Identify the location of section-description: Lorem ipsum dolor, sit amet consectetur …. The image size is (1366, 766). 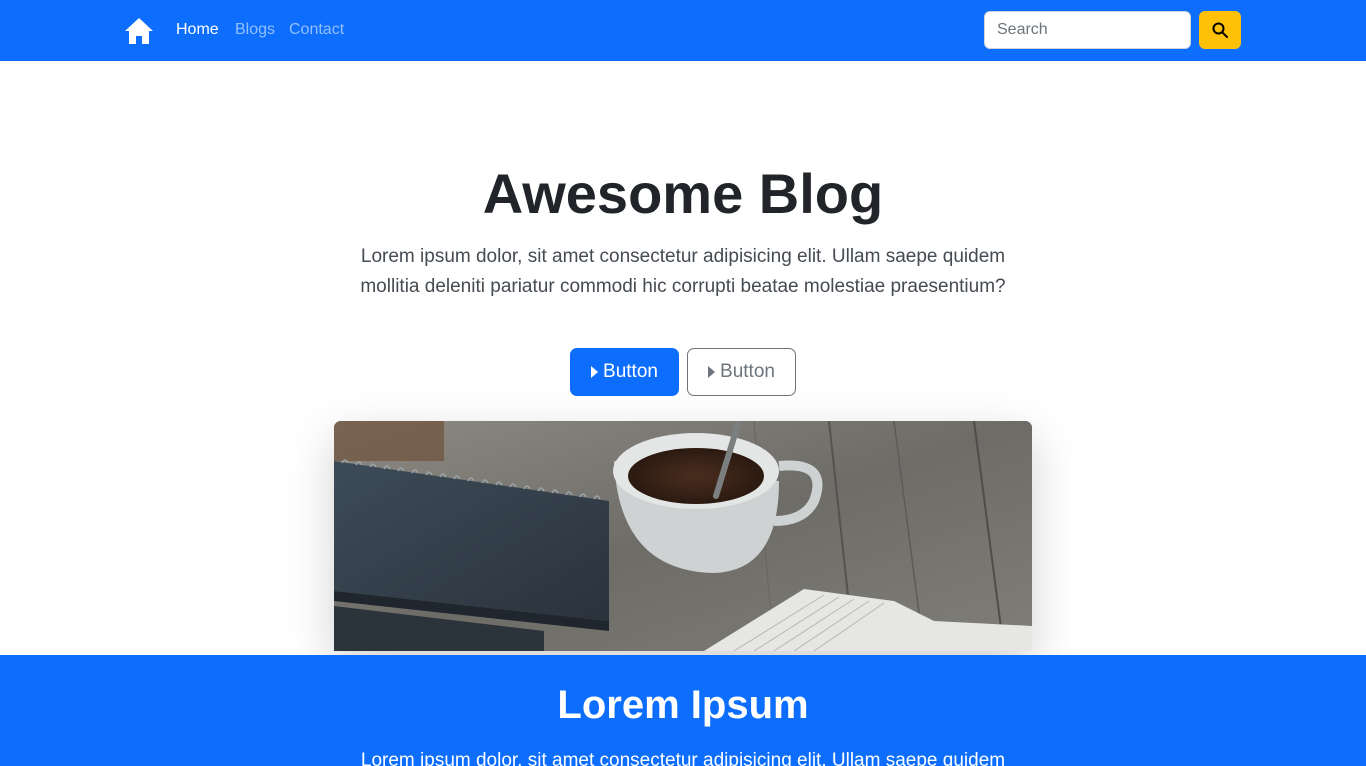
(683, 758).